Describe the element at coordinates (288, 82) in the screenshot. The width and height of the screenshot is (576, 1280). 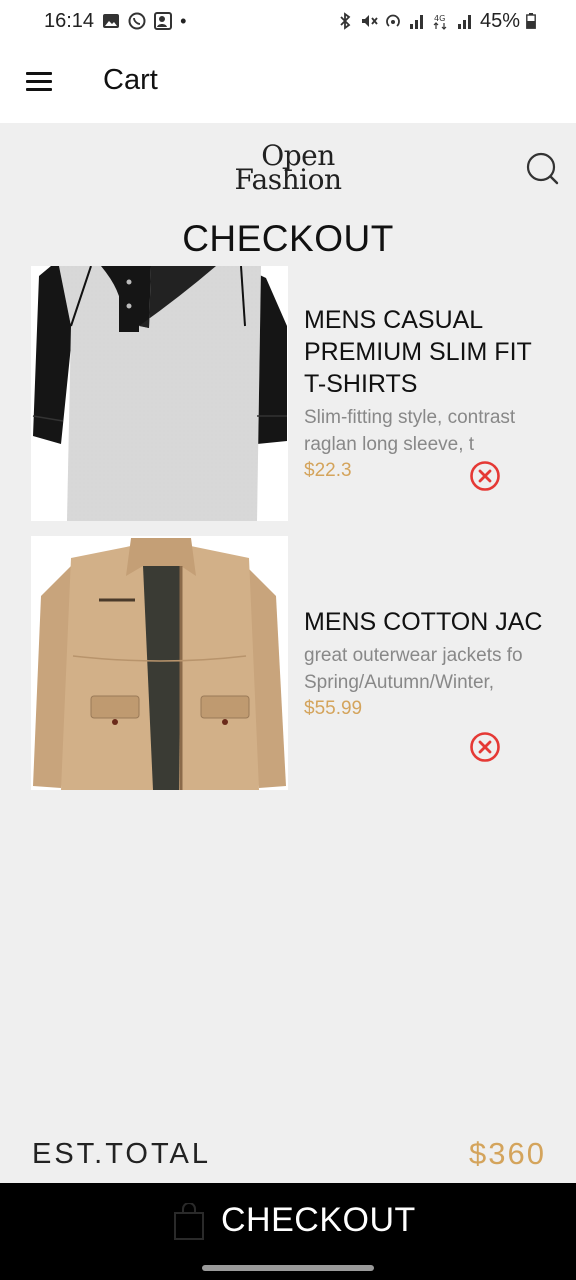
I see `app-bar: Cart` at that location.